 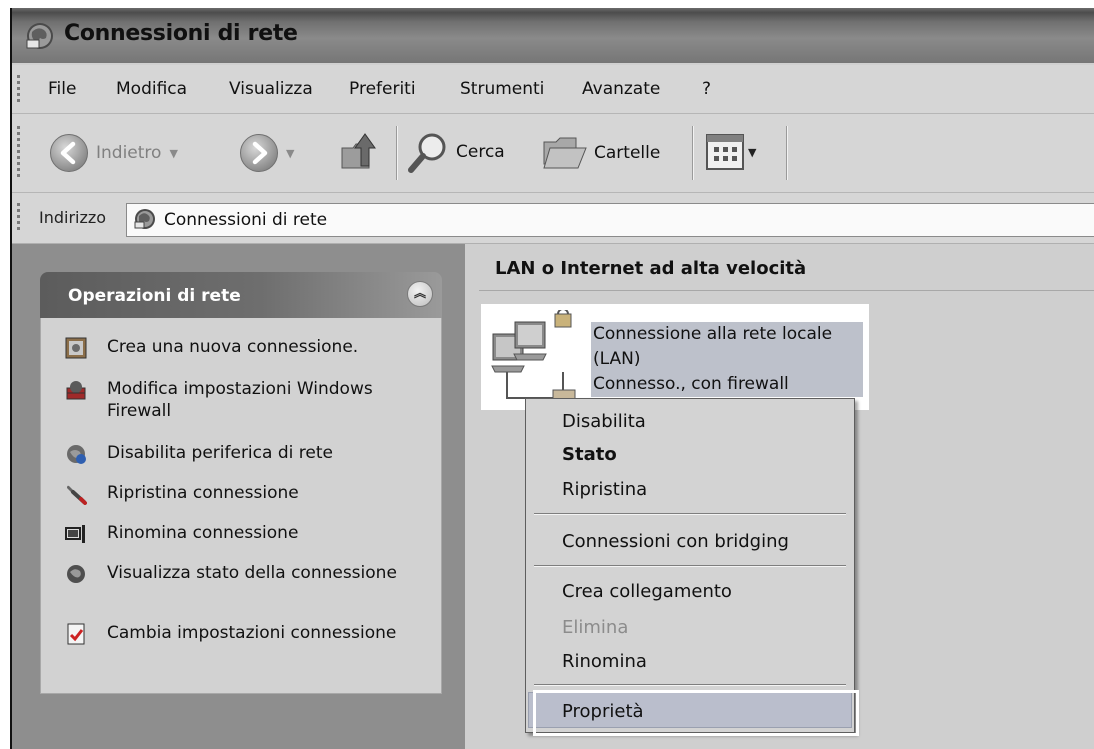 I want to click on network-disable-icon, so click(x=76, y=454).